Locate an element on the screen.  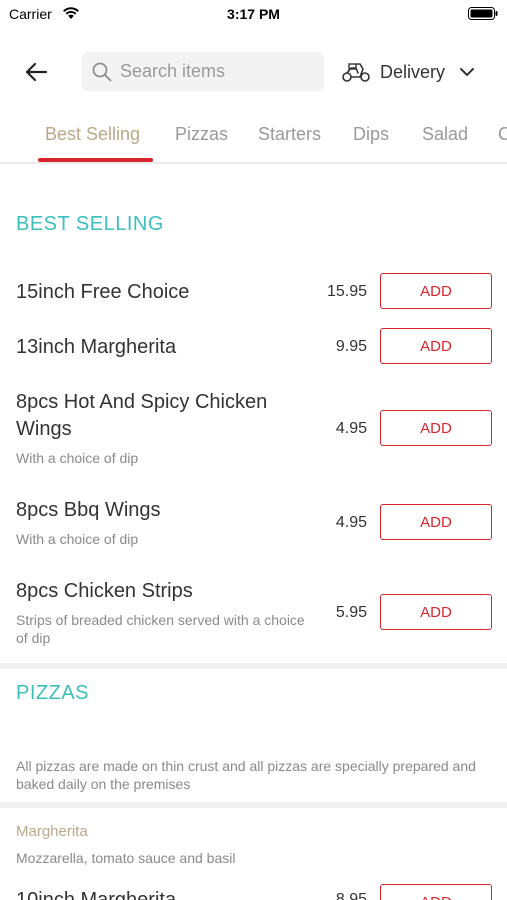
back-button is located at coordinates (36, 72).